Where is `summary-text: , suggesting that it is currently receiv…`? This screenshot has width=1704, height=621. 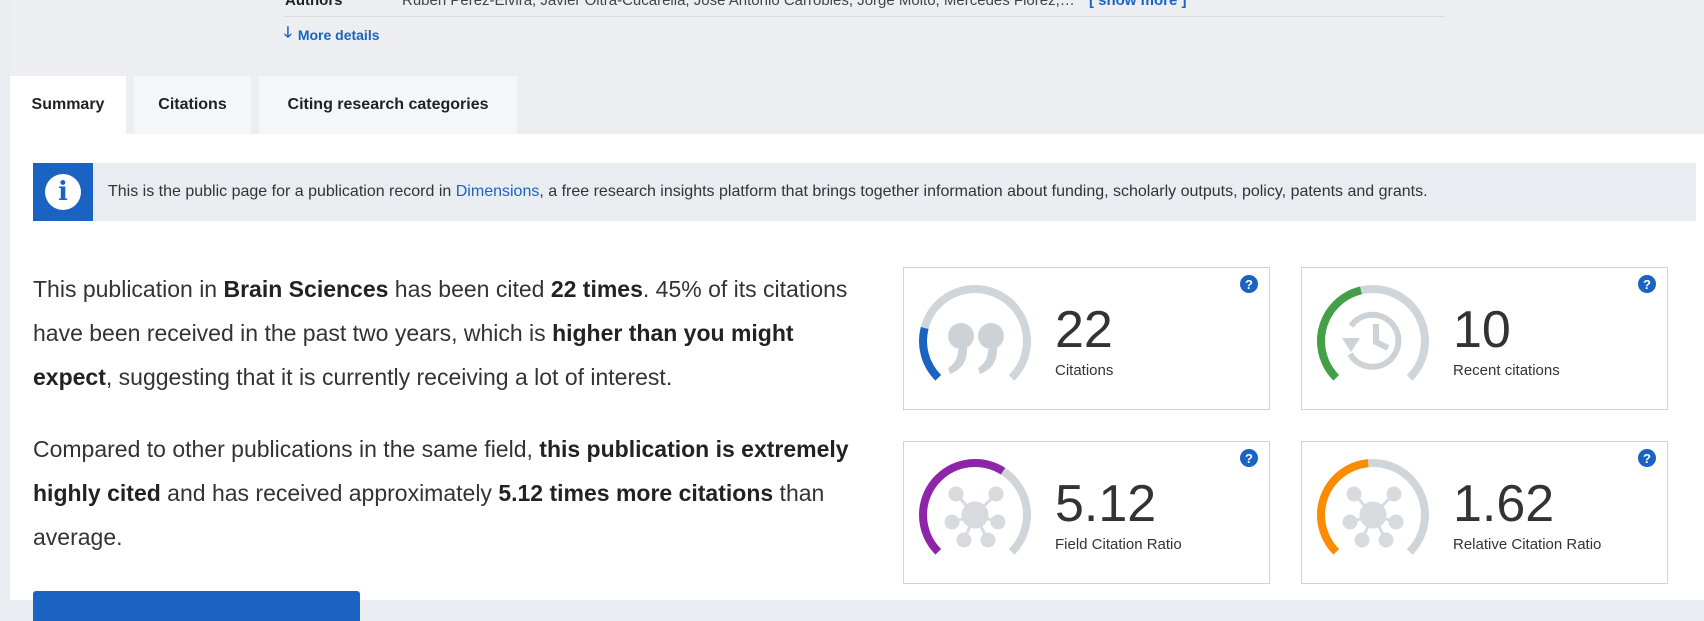
summary-text: , suggesting that it is currently receiv… is located at coordinates (389, 377).